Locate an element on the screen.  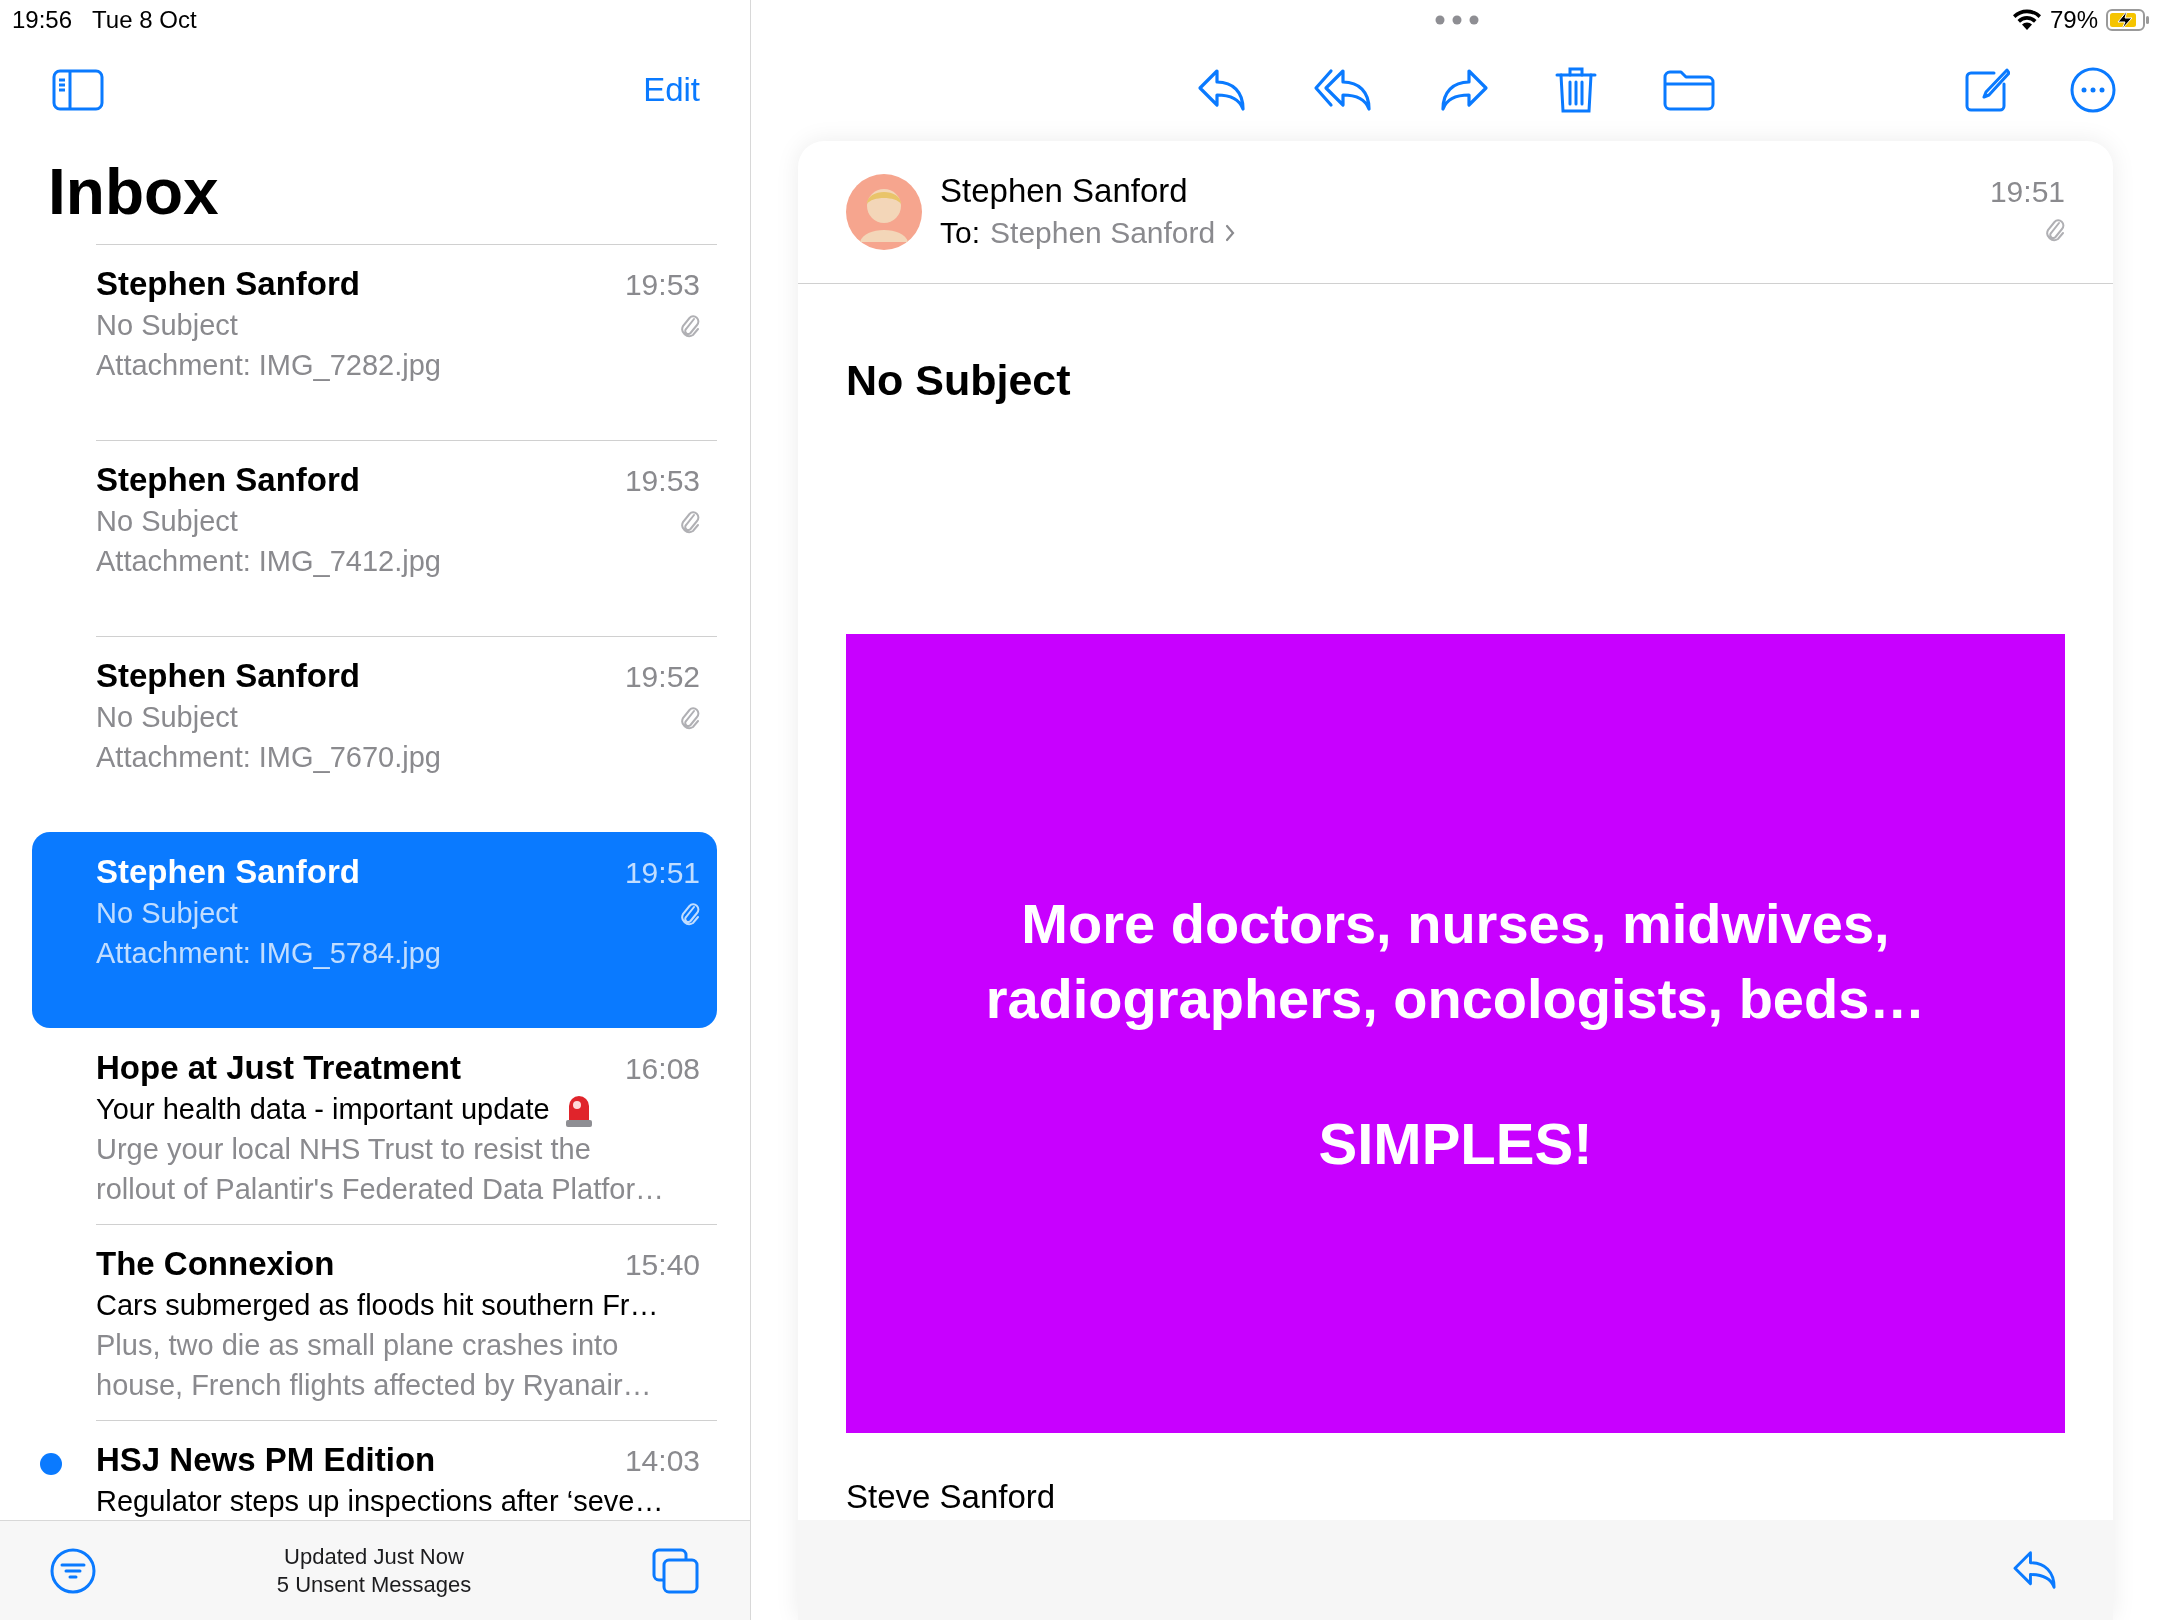
wifi-icon is located at coordinates (2026, 20).